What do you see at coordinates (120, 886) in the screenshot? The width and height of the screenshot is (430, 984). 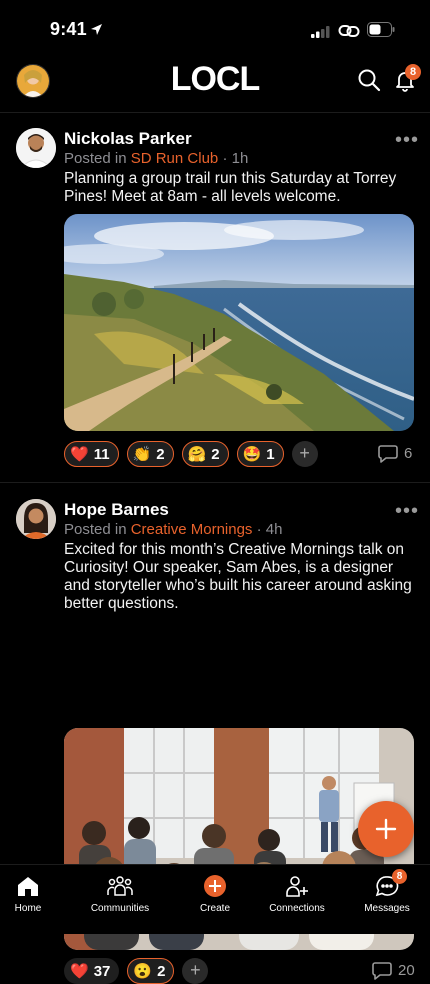 I see `people-group-icon` at bounding box center [120, 886].